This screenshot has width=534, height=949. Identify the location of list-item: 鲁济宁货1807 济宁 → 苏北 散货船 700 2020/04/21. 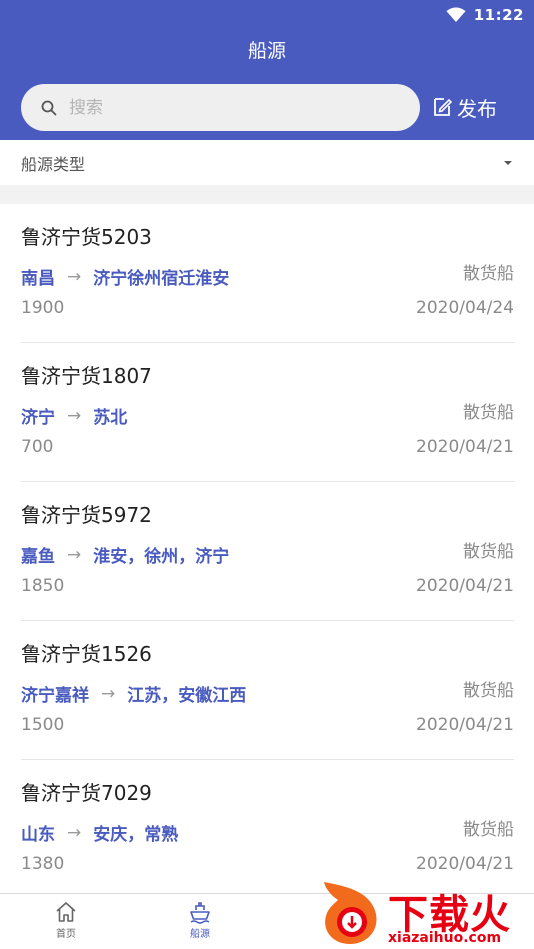
(267, 412).